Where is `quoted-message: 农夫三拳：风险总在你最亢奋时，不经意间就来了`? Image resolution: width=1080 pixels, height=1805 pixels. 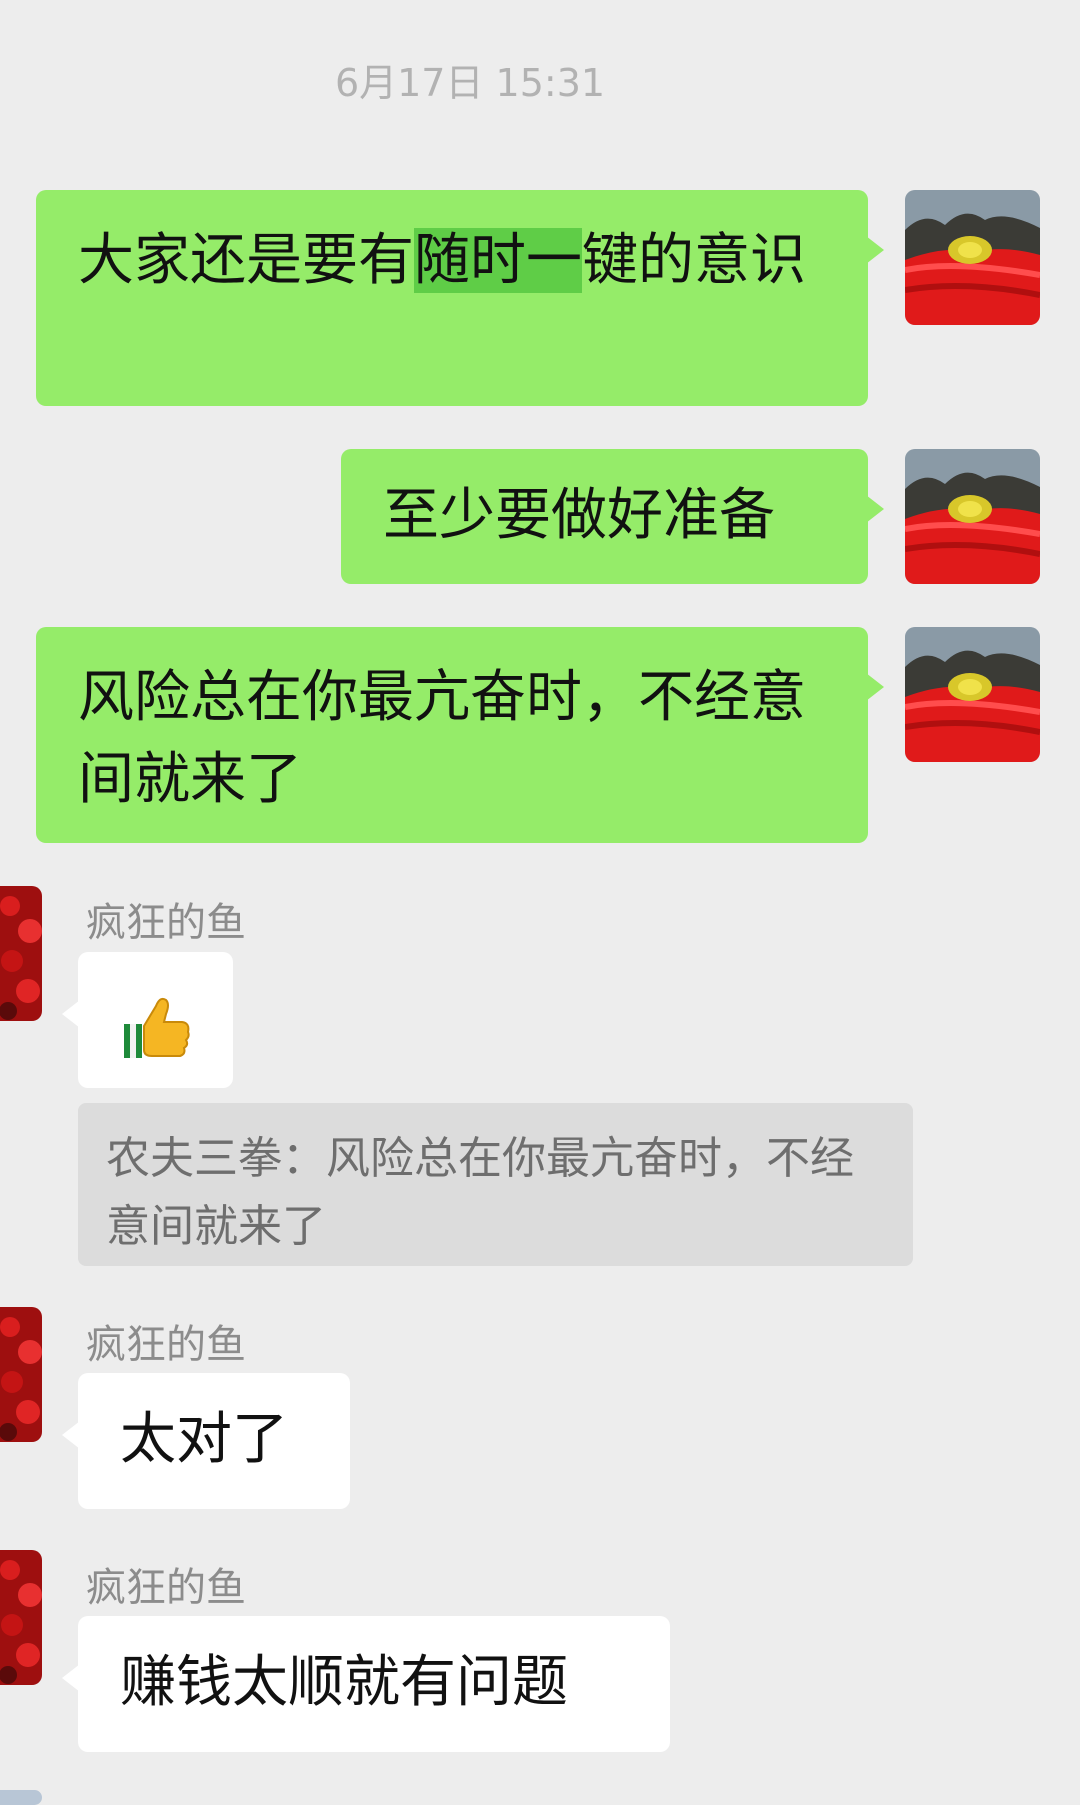 quoted-message: 农夫三拳：风险总在你最亢奋时，不经意间就来了 is located at coordinates (495, 1184).